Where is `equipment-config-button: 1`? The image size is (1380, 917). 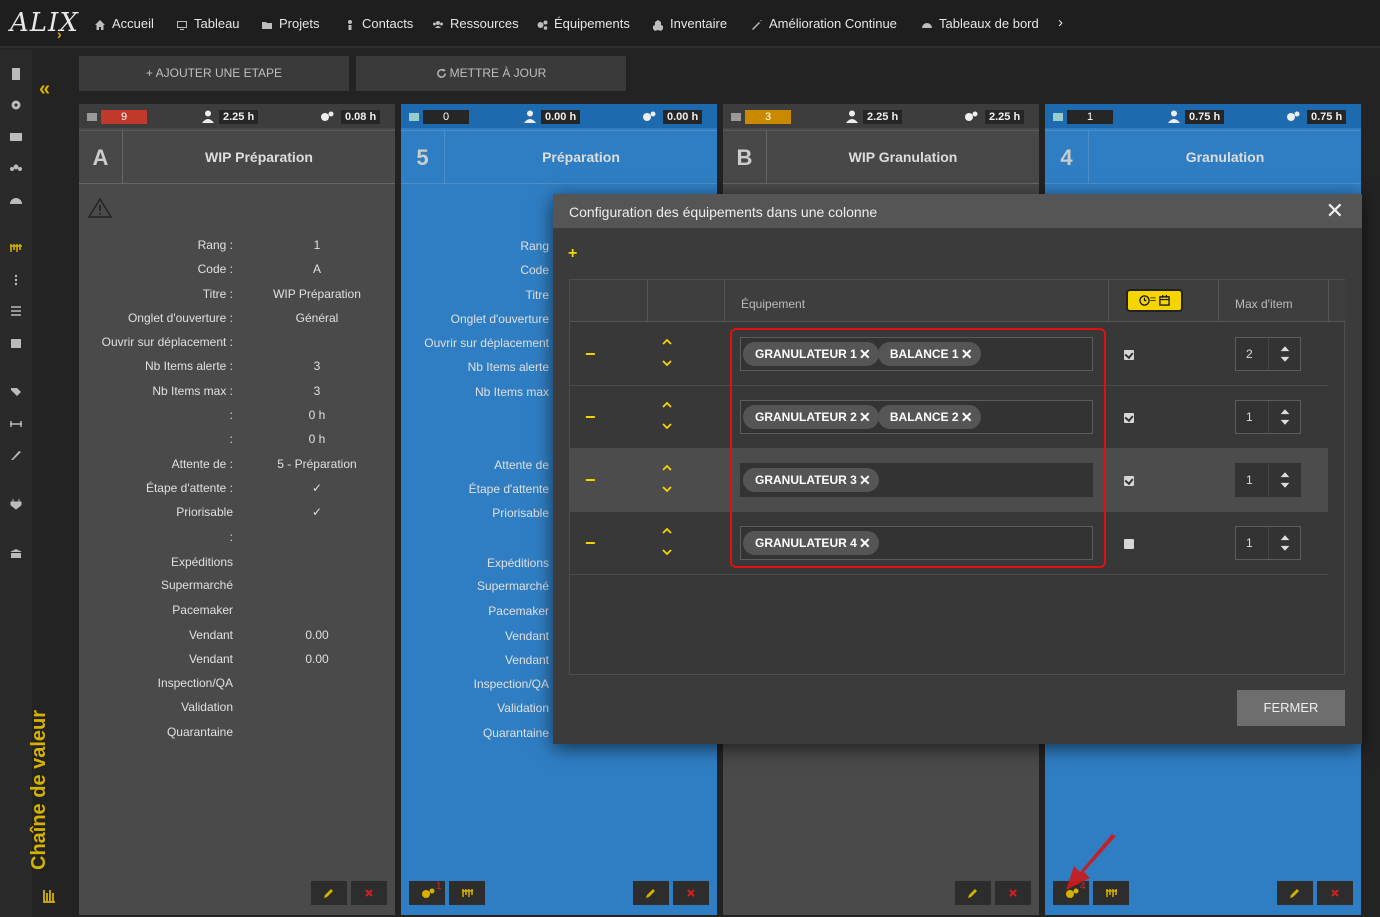 equipment-config-button: 1 is located at coordinates (427, 893).